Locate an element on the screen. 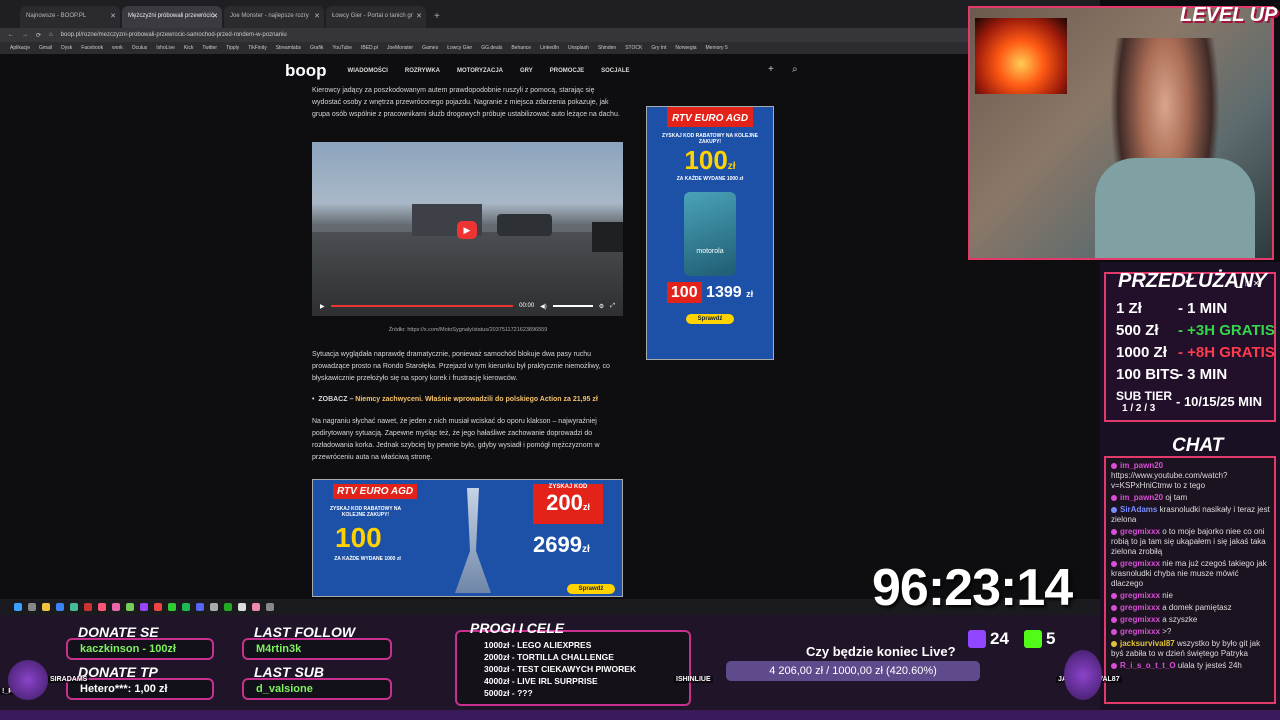 This screenshot has height=720, width=1280. volume-slider is located at coordinates (572, 306).